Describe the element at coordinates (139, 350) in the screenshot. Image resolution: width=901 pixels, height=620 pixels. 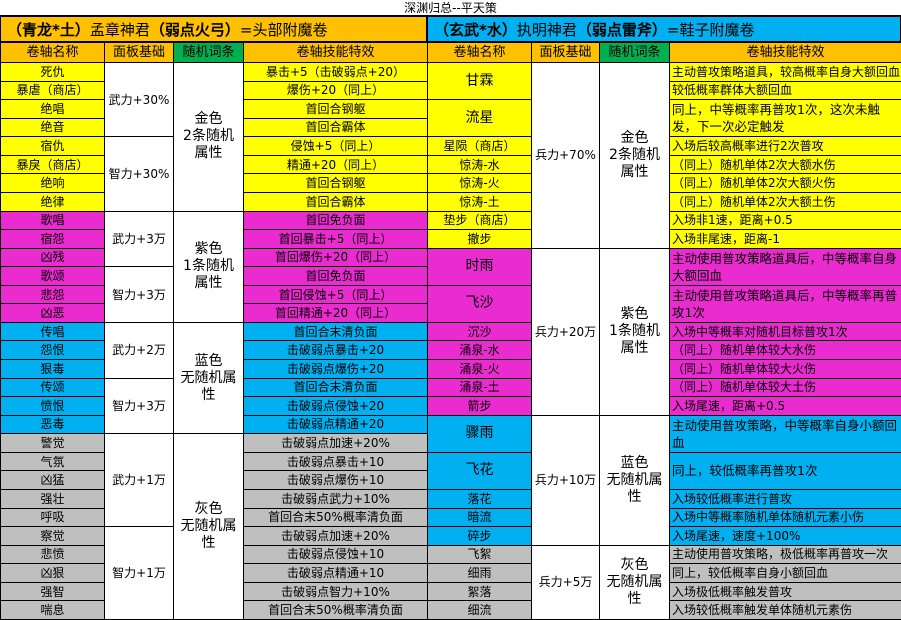
I see `left-panel-base: 武力+2万` at that location.